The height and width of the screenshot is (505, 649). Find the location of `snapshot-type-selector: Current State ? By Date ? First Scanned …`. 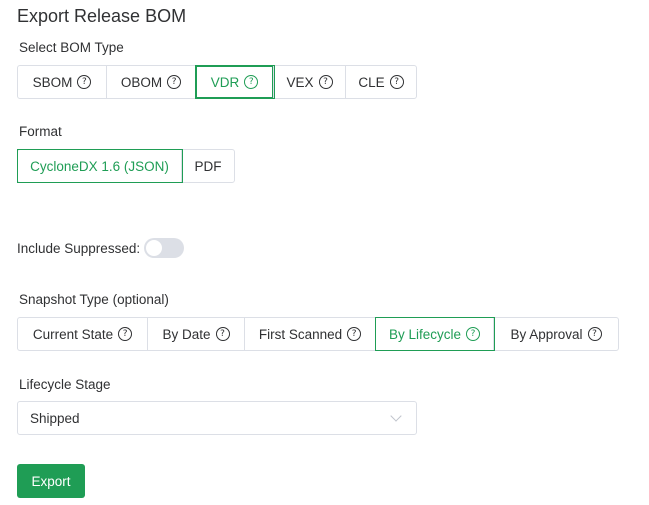

snapshot-type-selector: Current State ? By Date ? First Scanned … is located at coordinates (318, 334).